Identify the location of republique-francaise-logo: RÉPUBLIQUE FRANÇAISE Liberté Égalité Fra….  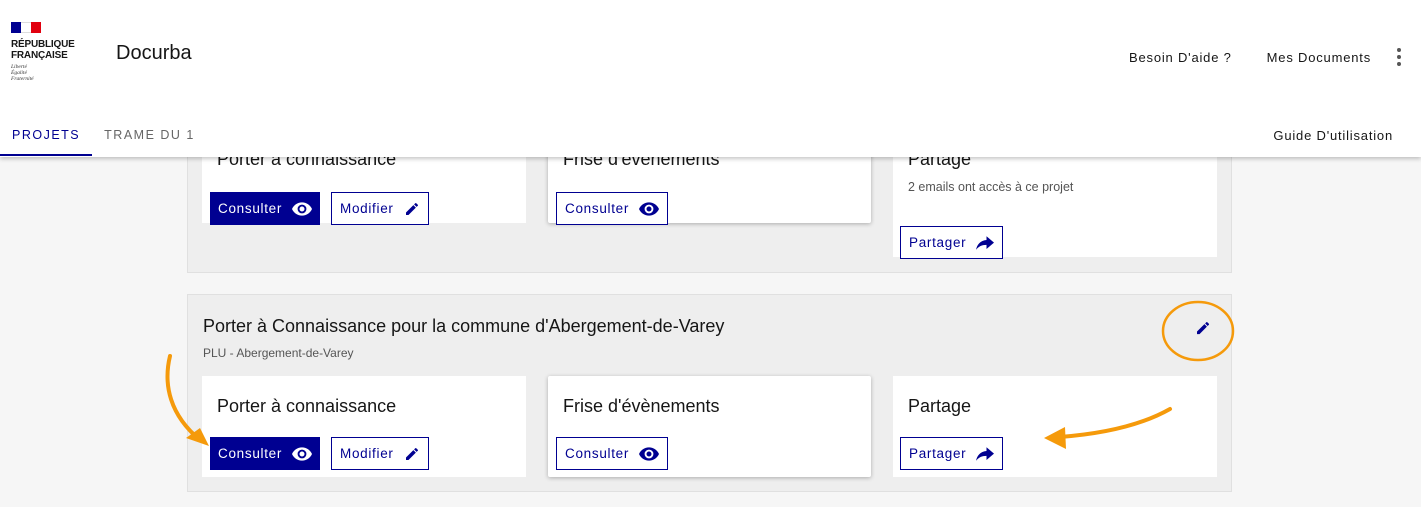
(43, 52).